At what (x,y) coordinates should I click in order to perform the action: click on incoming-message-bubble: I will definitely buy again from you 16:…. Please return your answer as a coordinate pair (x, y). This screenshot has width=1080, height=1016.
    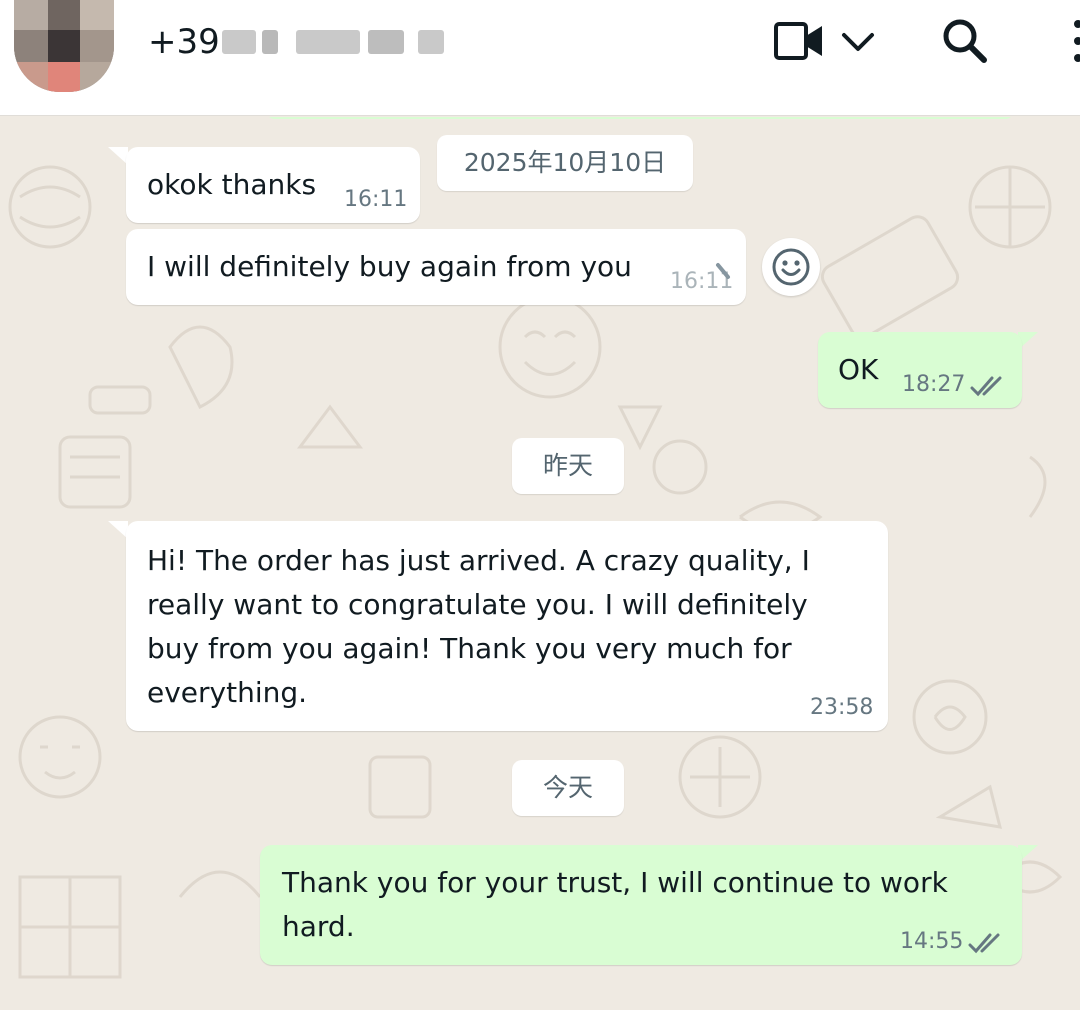
    Looking at the image, I should click on (436, 267).